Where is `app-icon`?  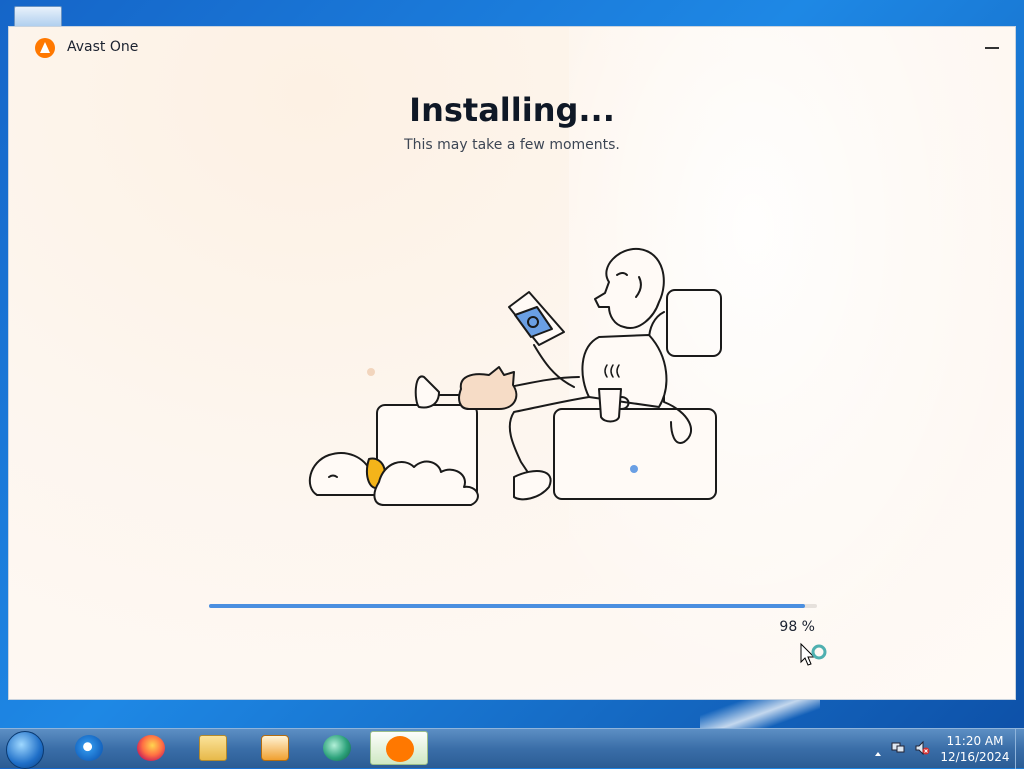 app-icon is located at coordinates (337, 748).